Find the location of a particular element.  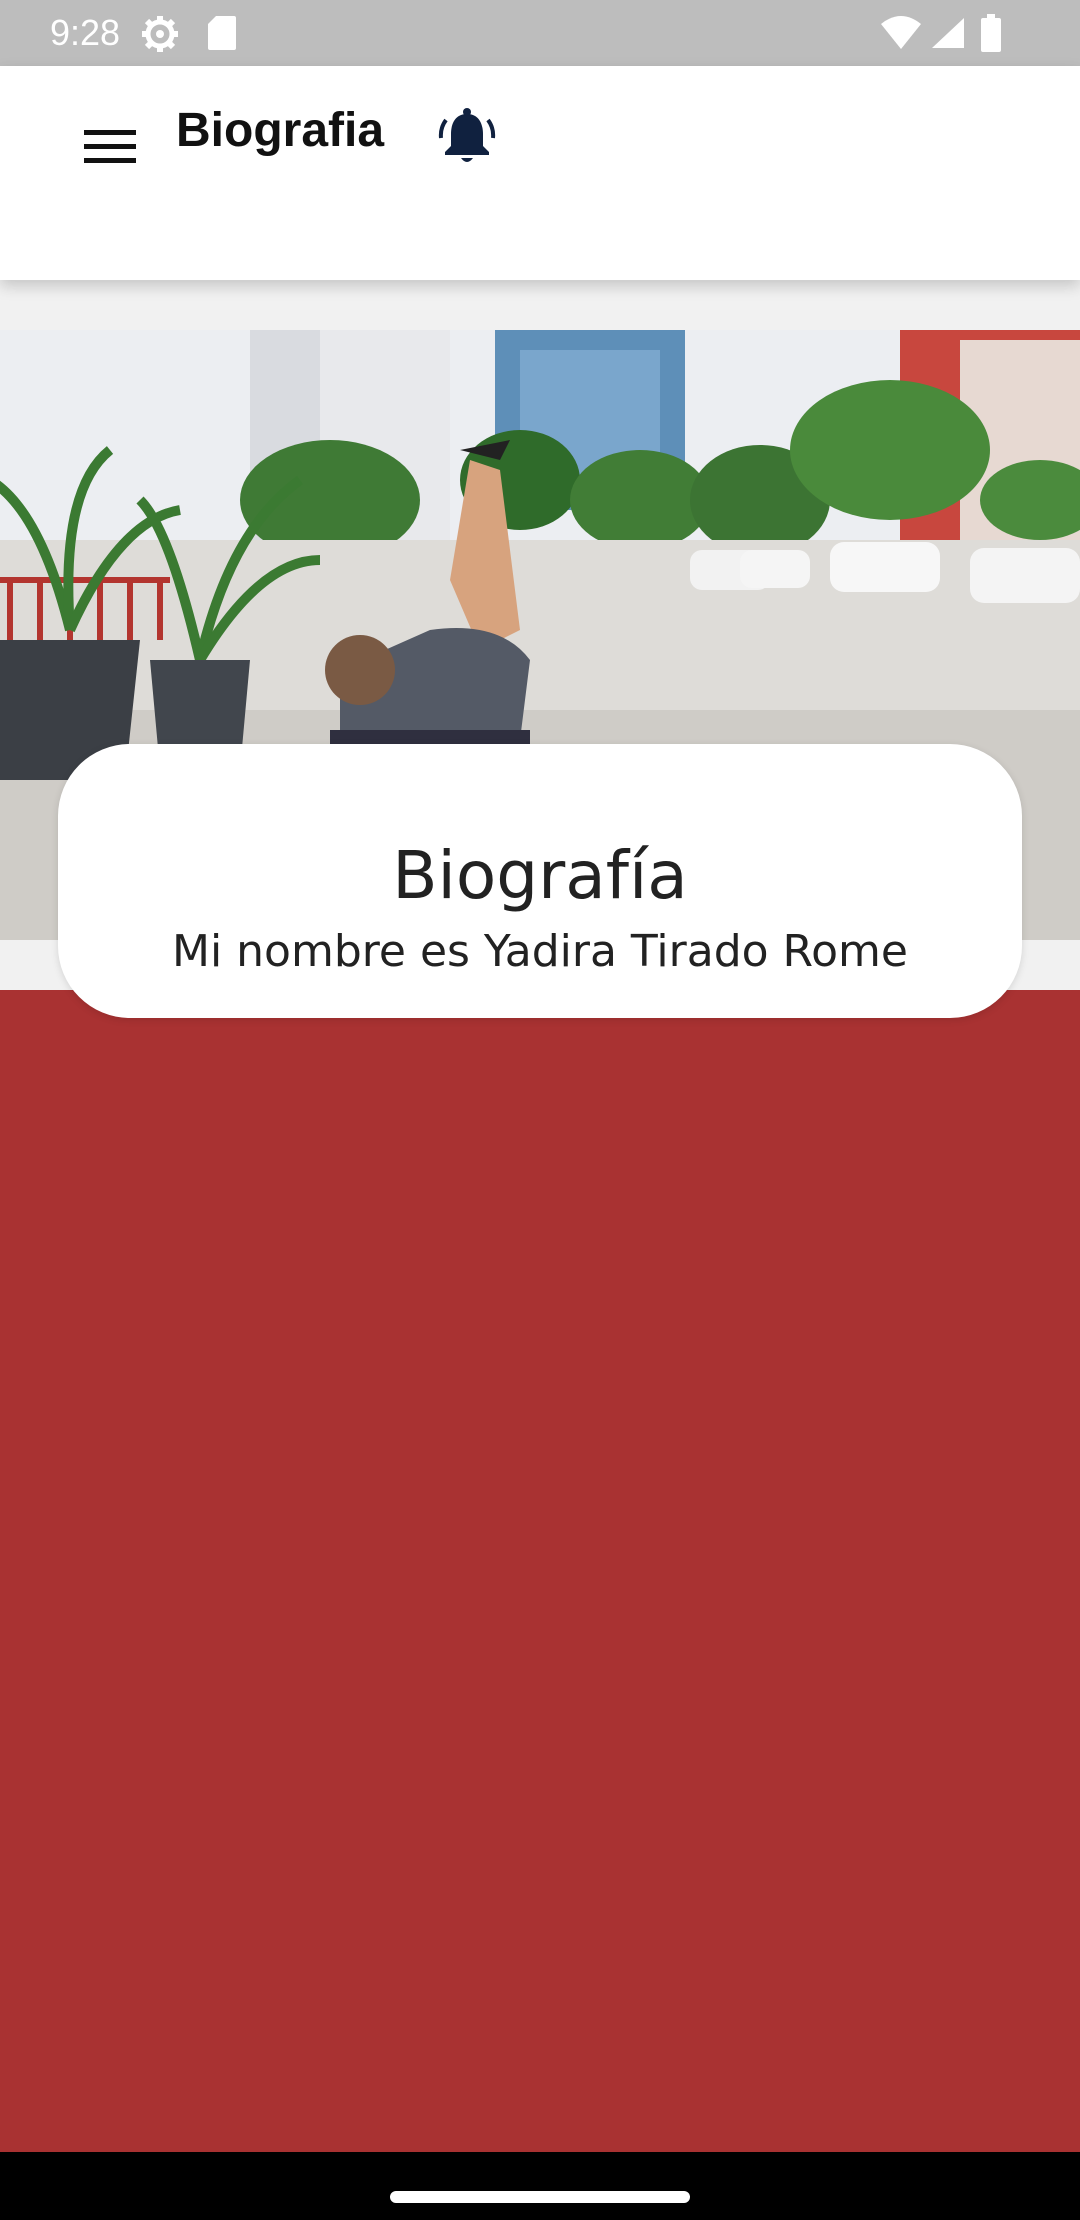

status-bar: 9:28 is located at coordinates (540, 33).